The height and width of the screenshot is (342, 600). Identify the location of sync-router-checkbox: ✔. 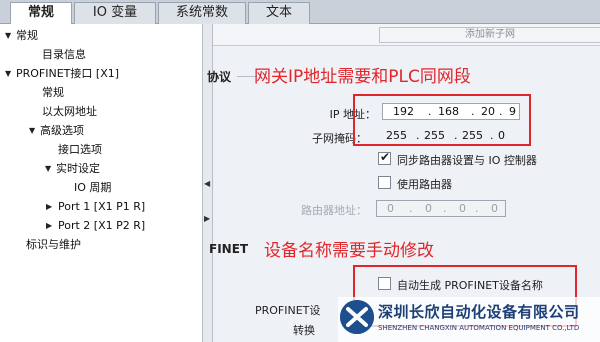
(384, 157).